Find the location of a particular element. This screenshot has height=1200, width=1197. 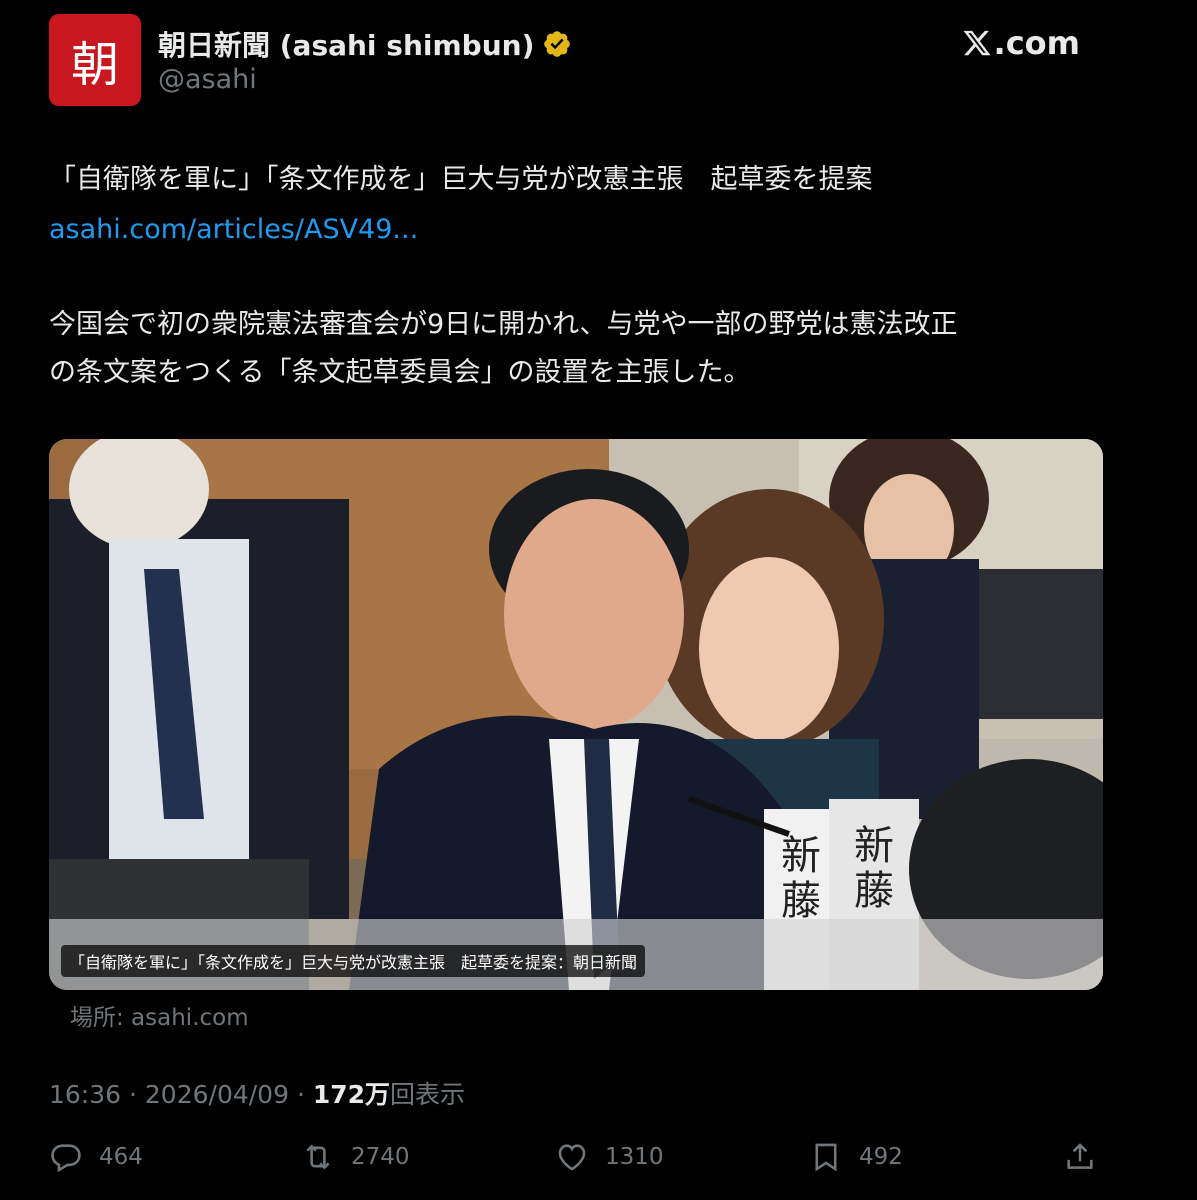

post-paragraph-line-1: 今国会で初の衆院憲法審査会が9日に開かれ、与党や一部の野党は憲法改正 is located at coordinates (503, 324).